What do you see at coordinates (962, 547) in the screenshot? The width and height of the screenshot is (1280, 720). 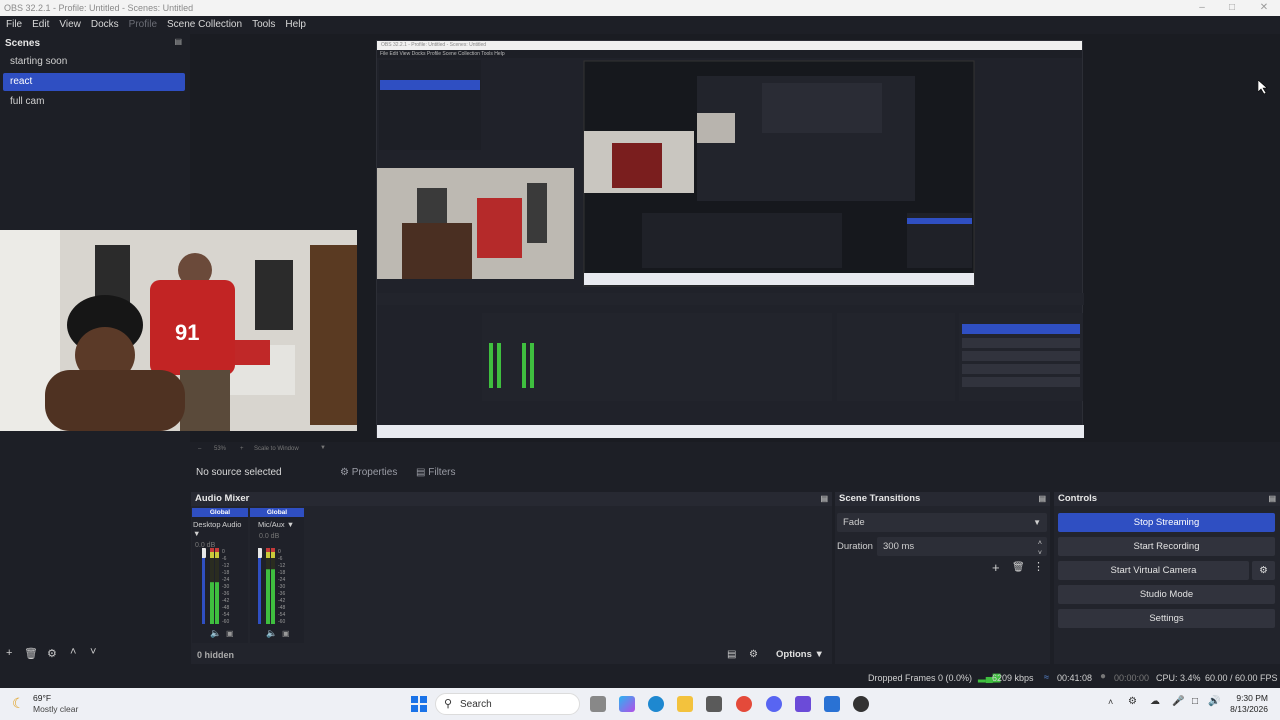 I see `duration-spinbox: 300 ms ˄ ˅` at bounding box center [962, 547].